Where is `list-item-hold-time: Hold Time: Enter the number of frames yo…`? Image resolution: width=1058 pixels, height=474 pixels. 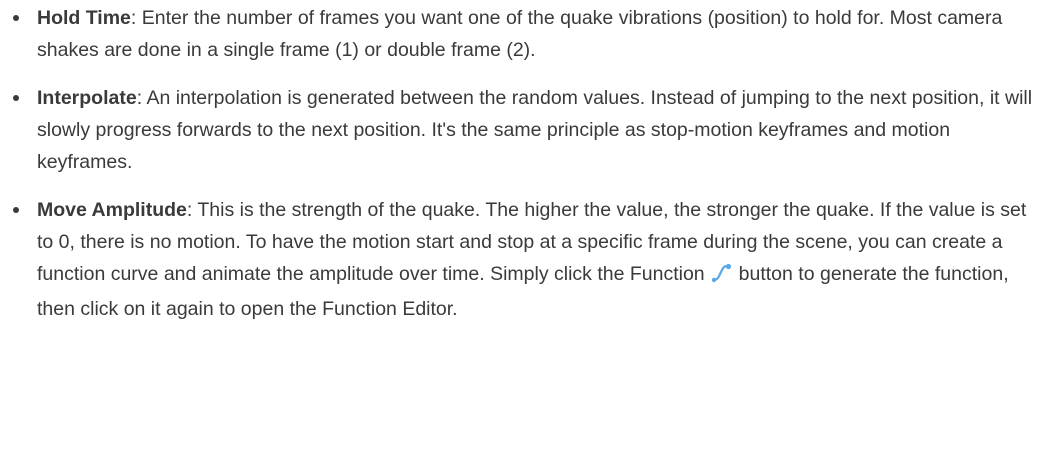
list-item-hold-time: Hold Time: Enter the number of frames yo… is located at coordinates (518, 34).